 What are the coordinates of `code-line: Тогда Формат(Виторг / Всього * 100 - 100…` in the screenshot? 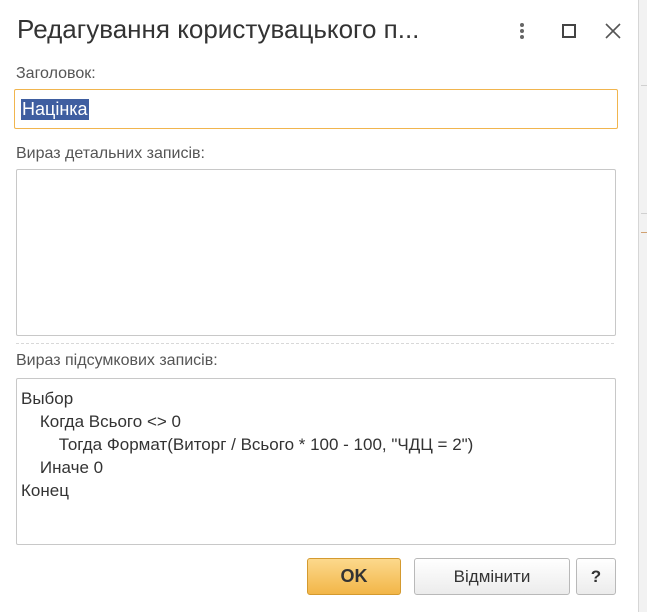 It's located at (247, 444).